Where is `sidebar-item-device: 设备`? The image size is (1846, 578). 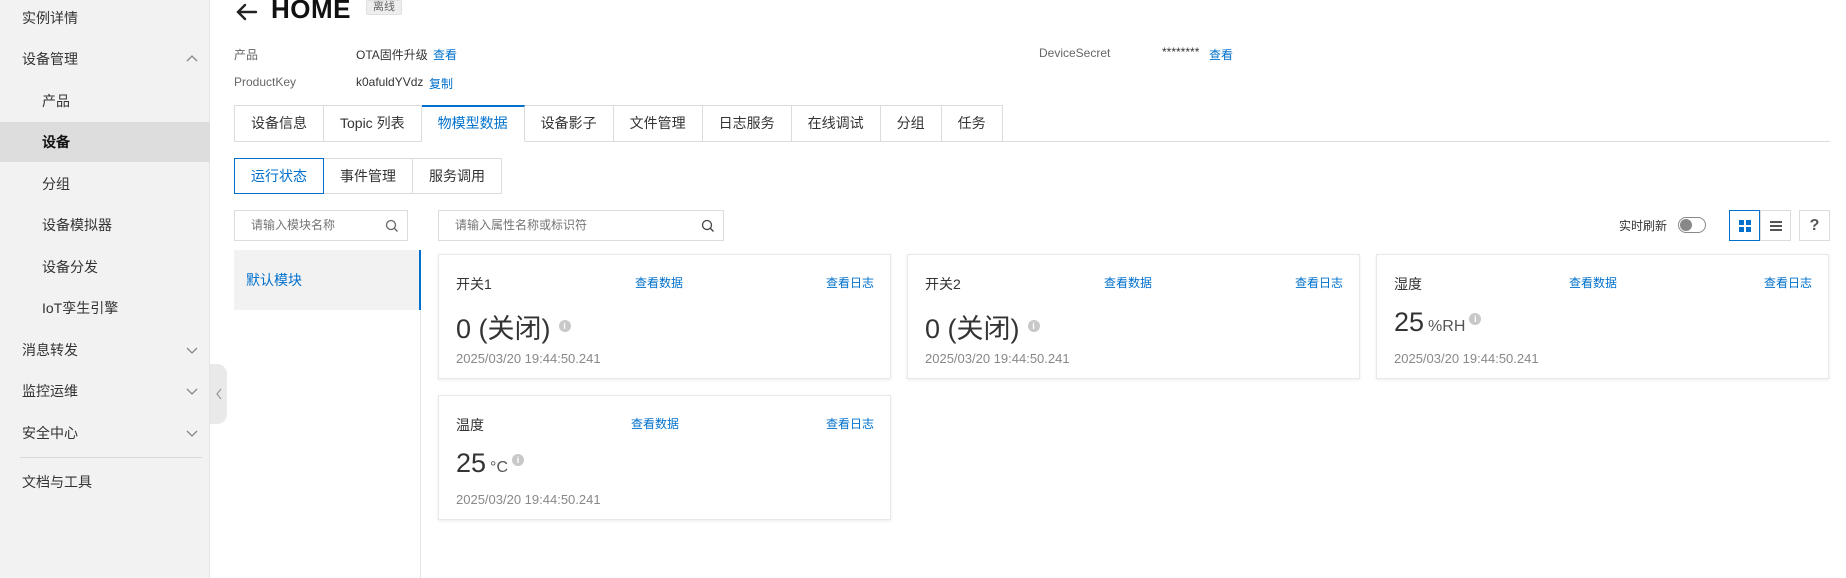 sidebar-item-device: 设备 is located at coordinates (105, 142).